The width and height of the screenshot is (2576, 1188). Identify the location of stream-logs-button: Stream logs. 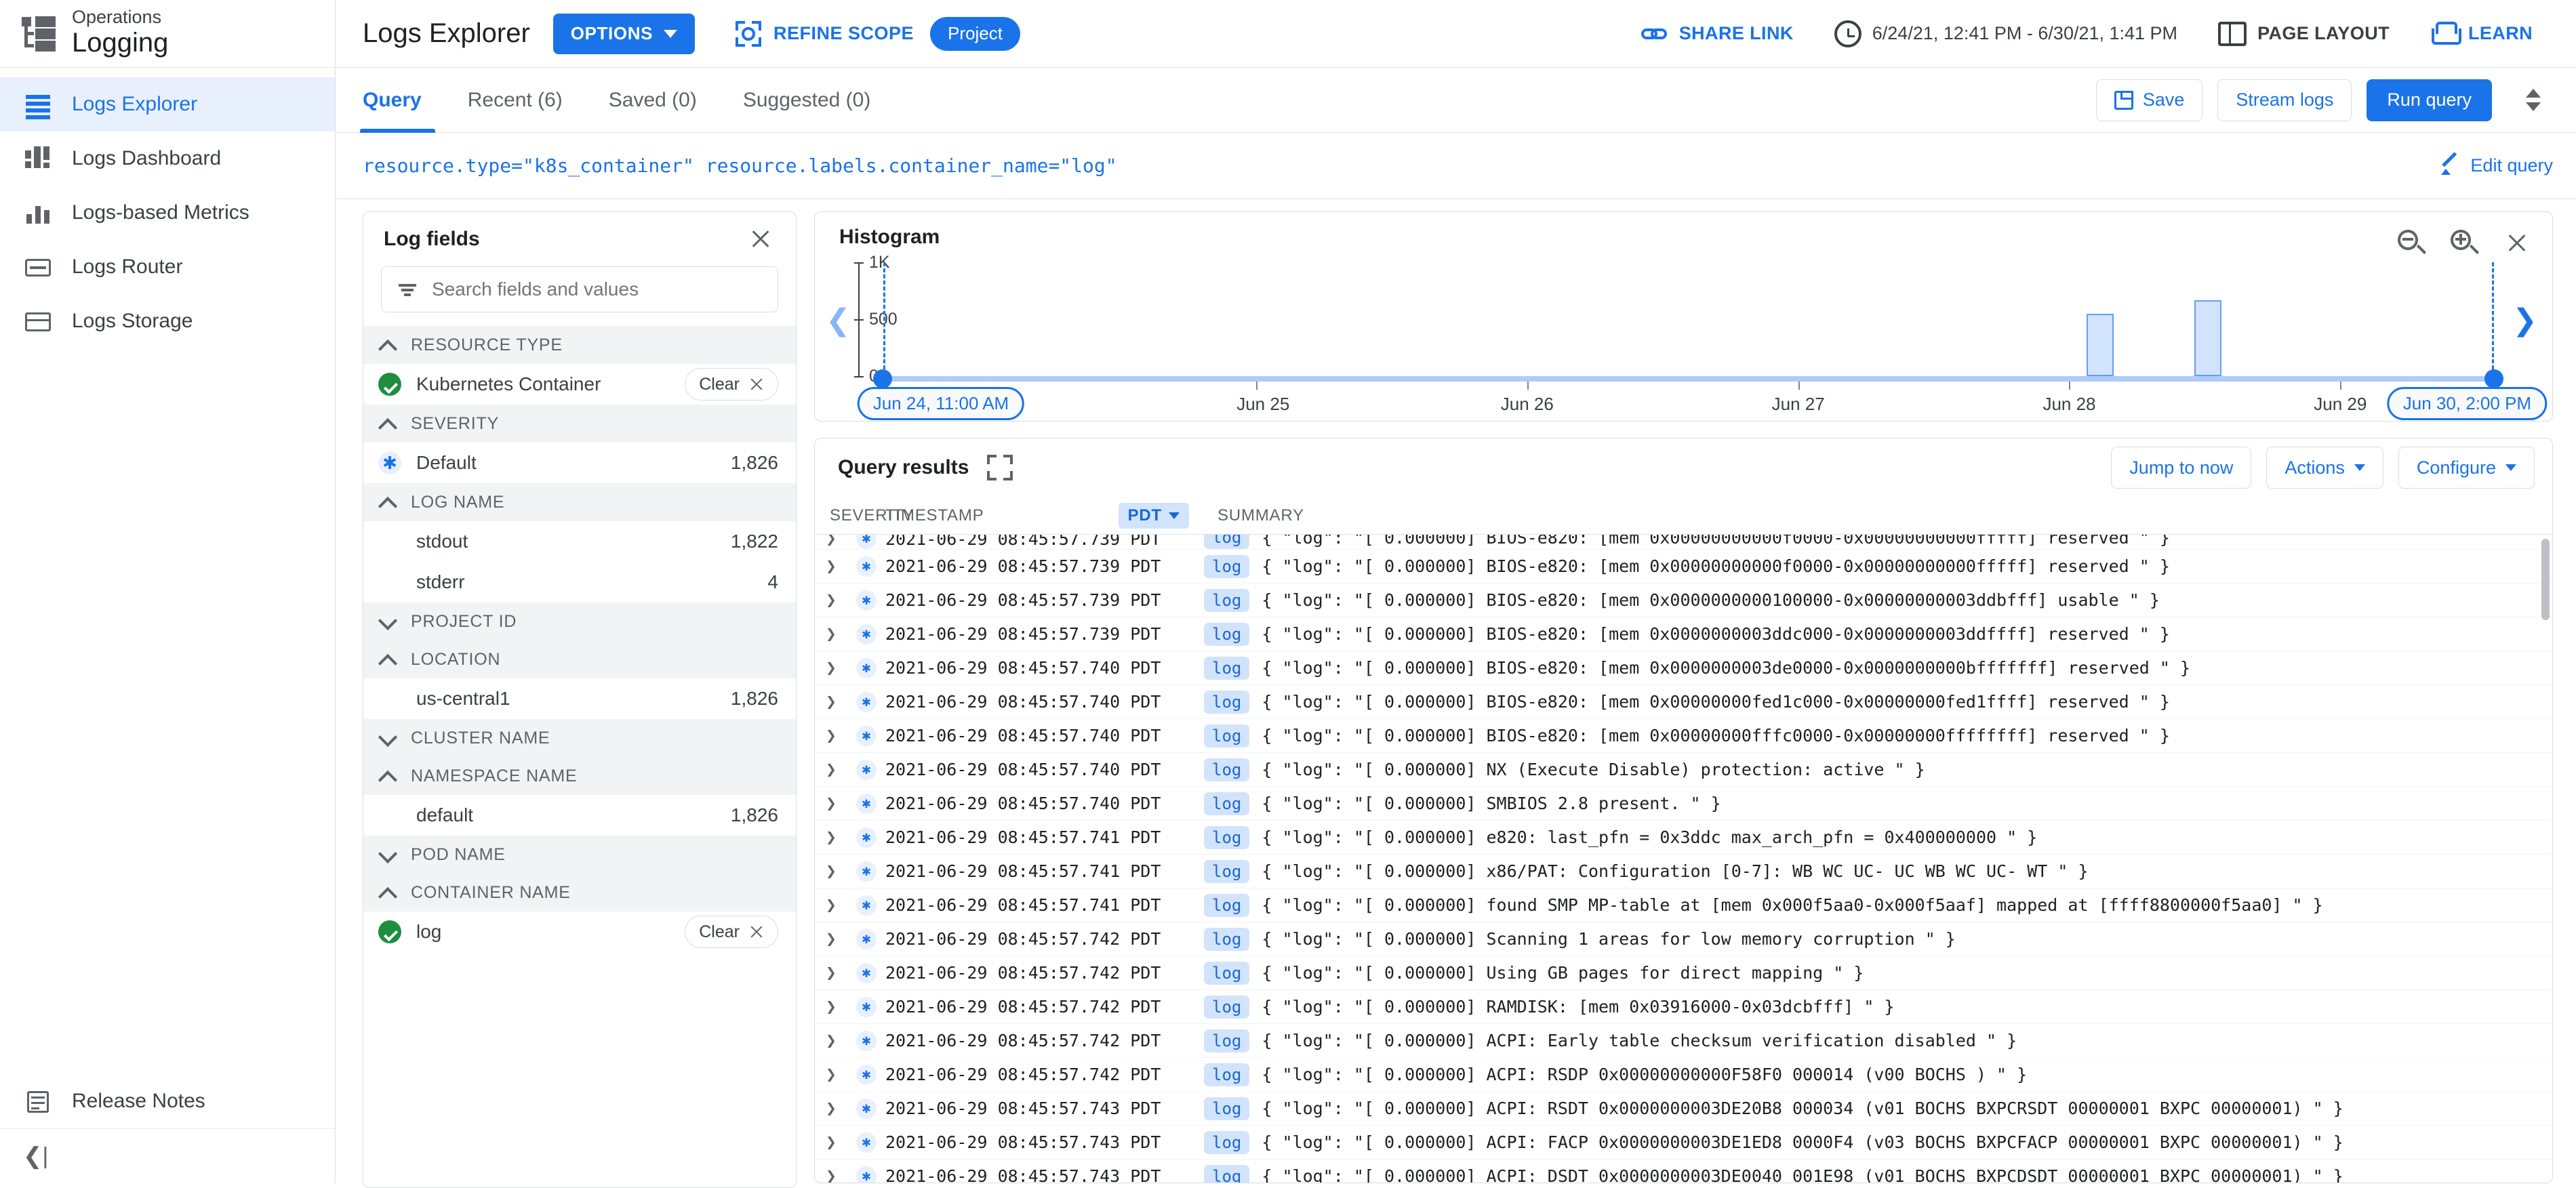
(2284, 100).